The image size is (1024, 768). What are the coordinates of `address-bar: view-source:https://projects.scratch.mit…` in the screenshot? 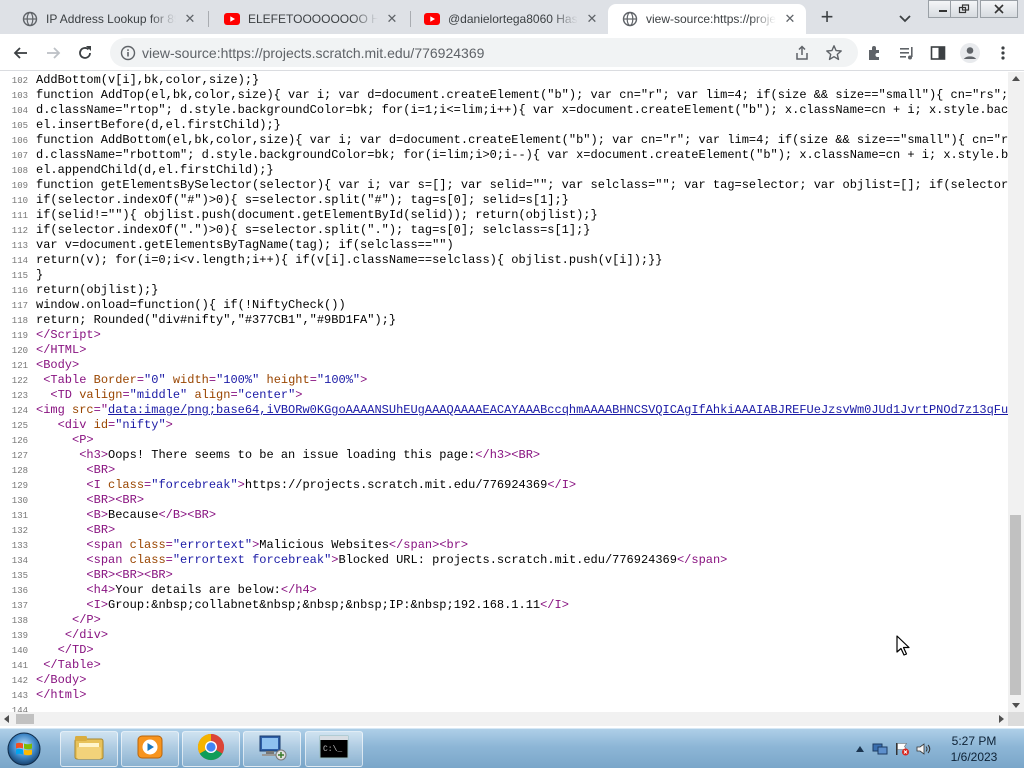 It's located at (484, 52).